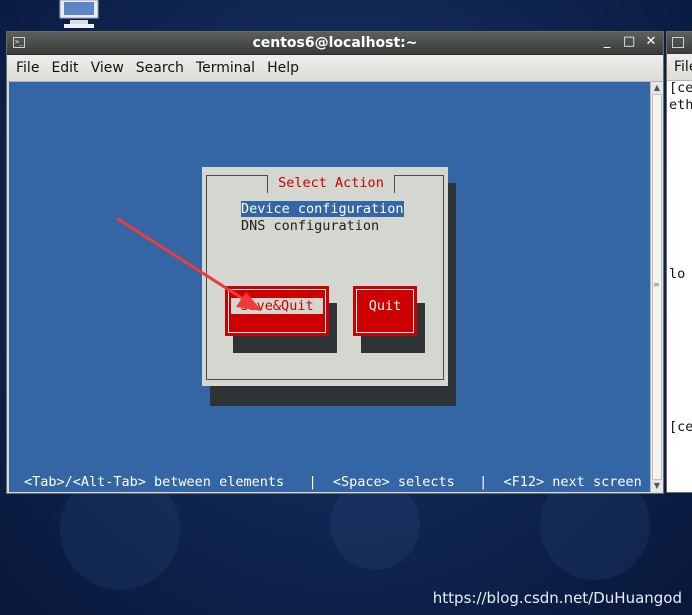 The image size is (692, 615). I want to click on dialog-title: Select Action, so click(331, 184).